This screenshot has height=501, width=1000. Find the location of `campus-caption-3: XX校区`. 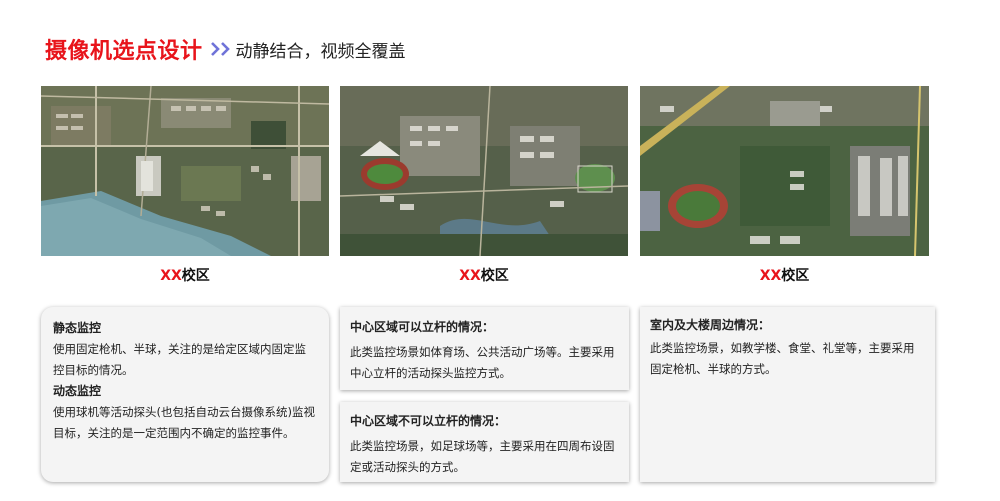

campus-caption-3: XX校区 is located at coordinates (784, 275).